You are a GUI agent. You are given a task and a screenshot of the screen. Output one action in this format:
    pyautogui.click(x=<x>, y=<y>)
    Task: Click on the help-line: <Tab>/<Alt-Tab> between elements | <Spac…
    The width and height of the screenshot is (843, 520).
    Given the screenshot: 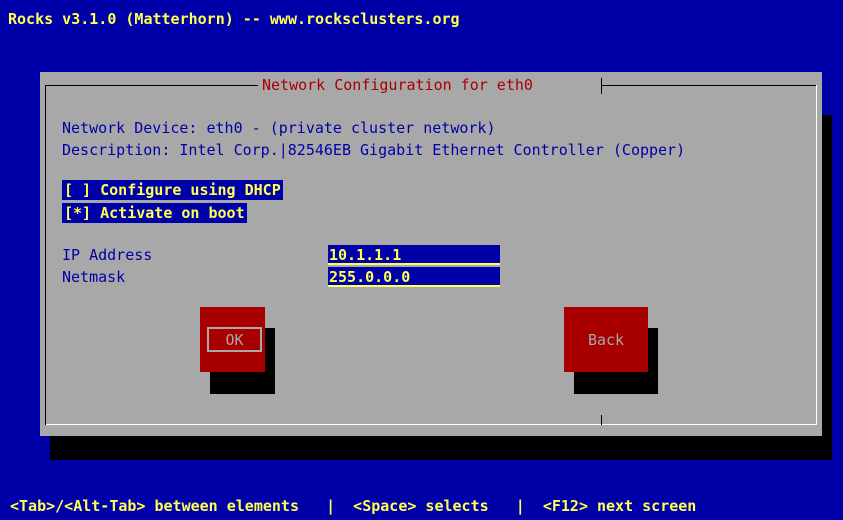 What is the action you would take?
    pyautogui.click(x=353, y=506)
    